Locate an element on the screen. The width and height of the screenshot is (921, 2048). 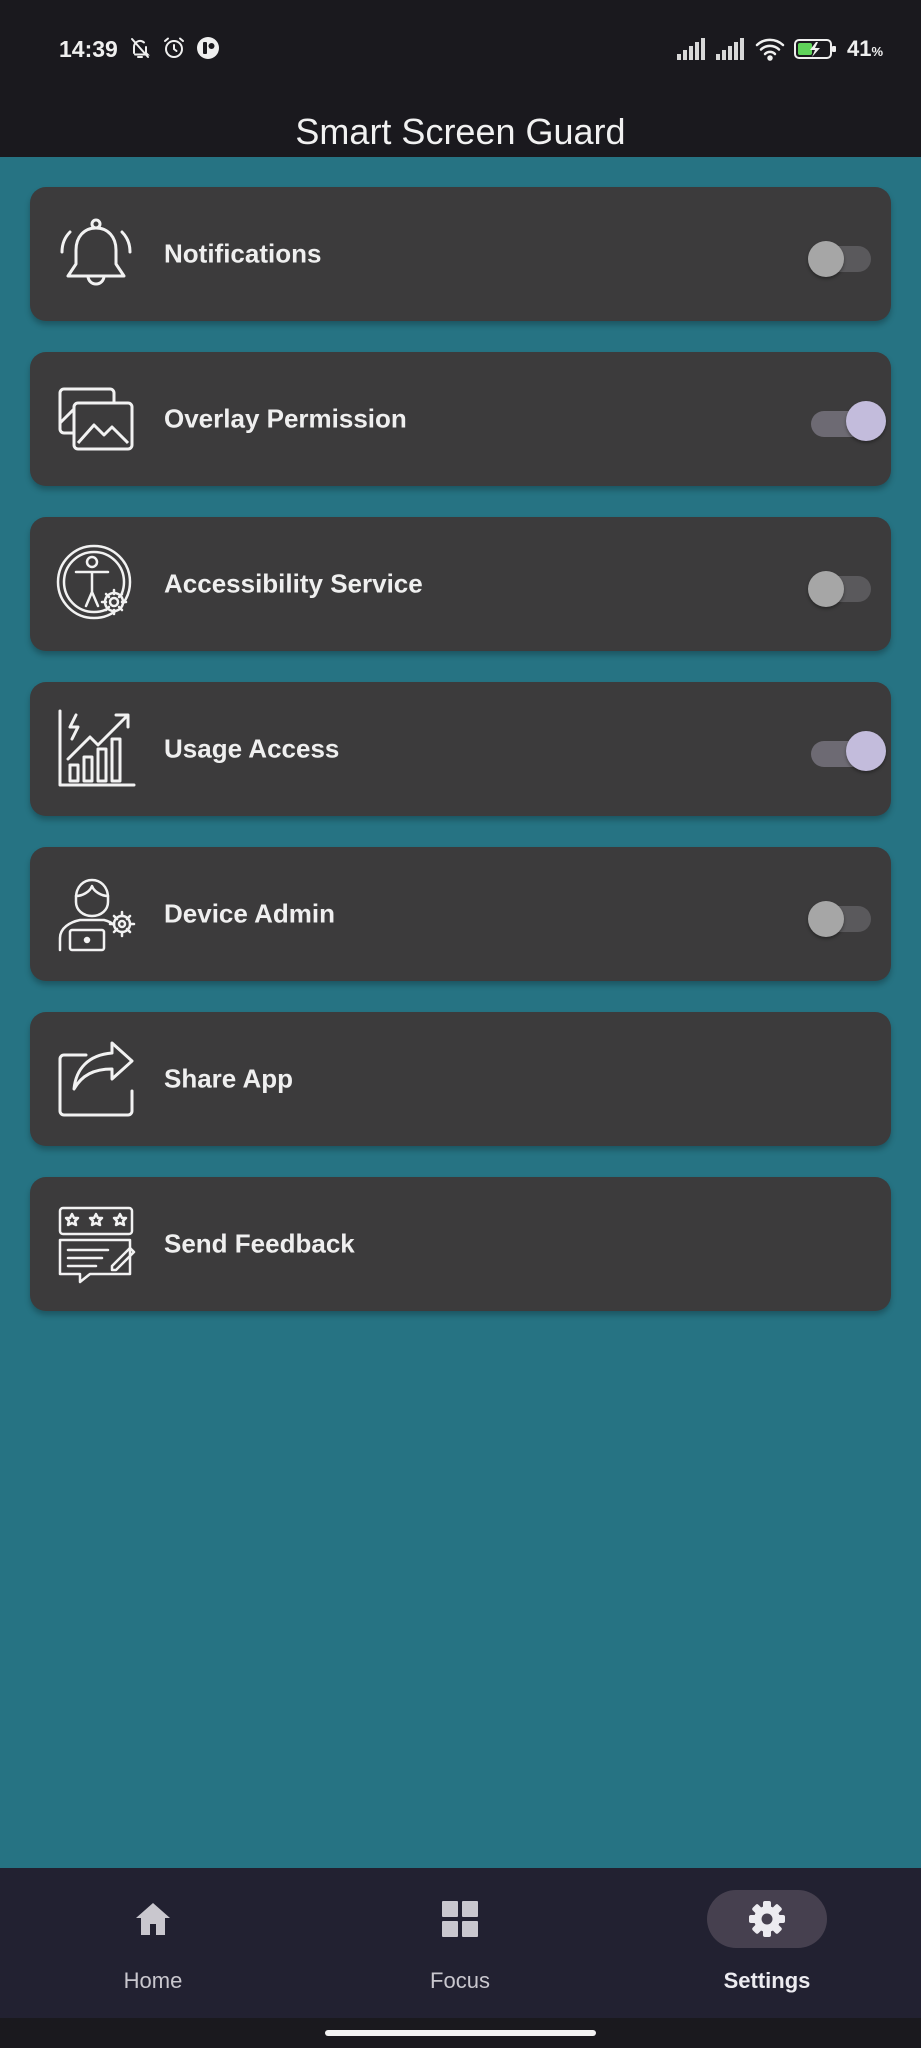
app-header: Smart Screen Guard is located at coordinates (460, 128).